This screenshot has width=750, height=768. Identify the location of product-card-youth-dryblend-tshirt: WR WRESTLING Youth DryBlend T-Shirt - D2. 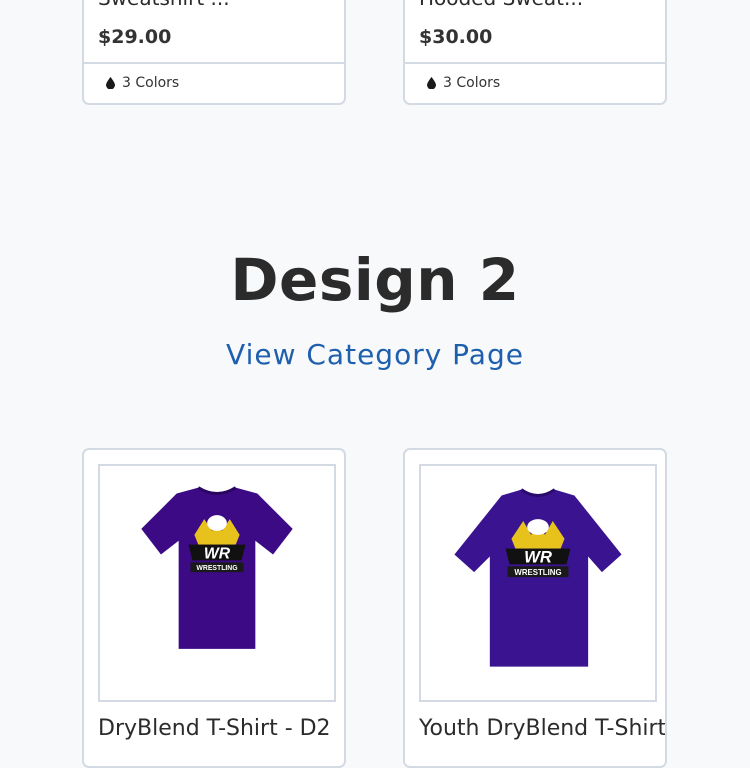
(535, 608).